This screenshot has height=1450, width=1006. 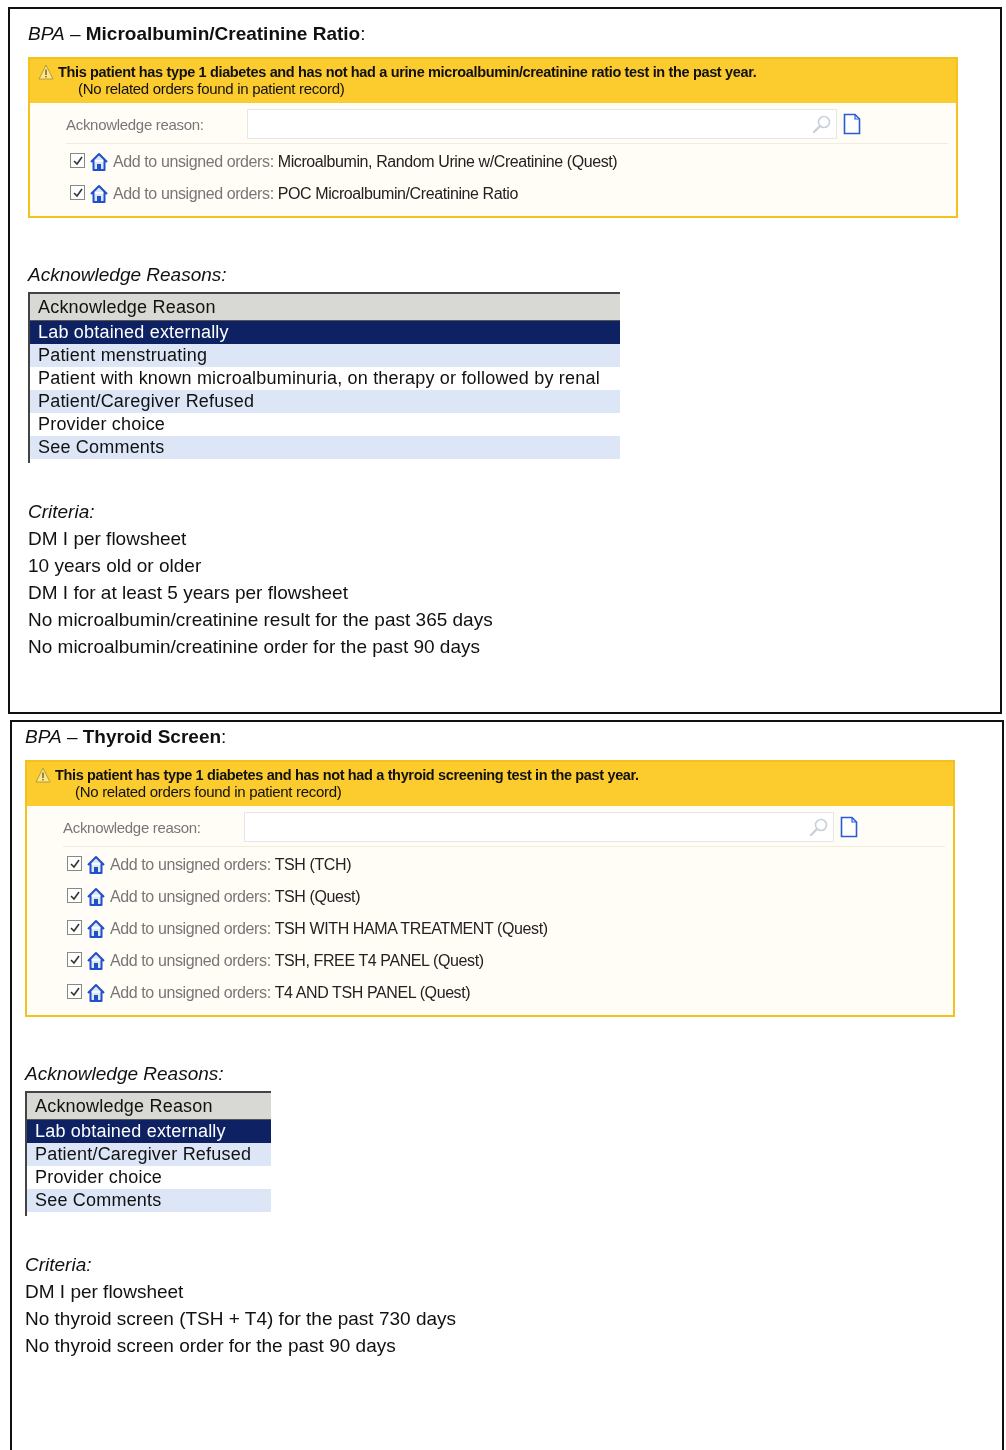 I want to click on criteria-line: DM I for at least 5 years per flowsheet, so click(x=188, y=593).